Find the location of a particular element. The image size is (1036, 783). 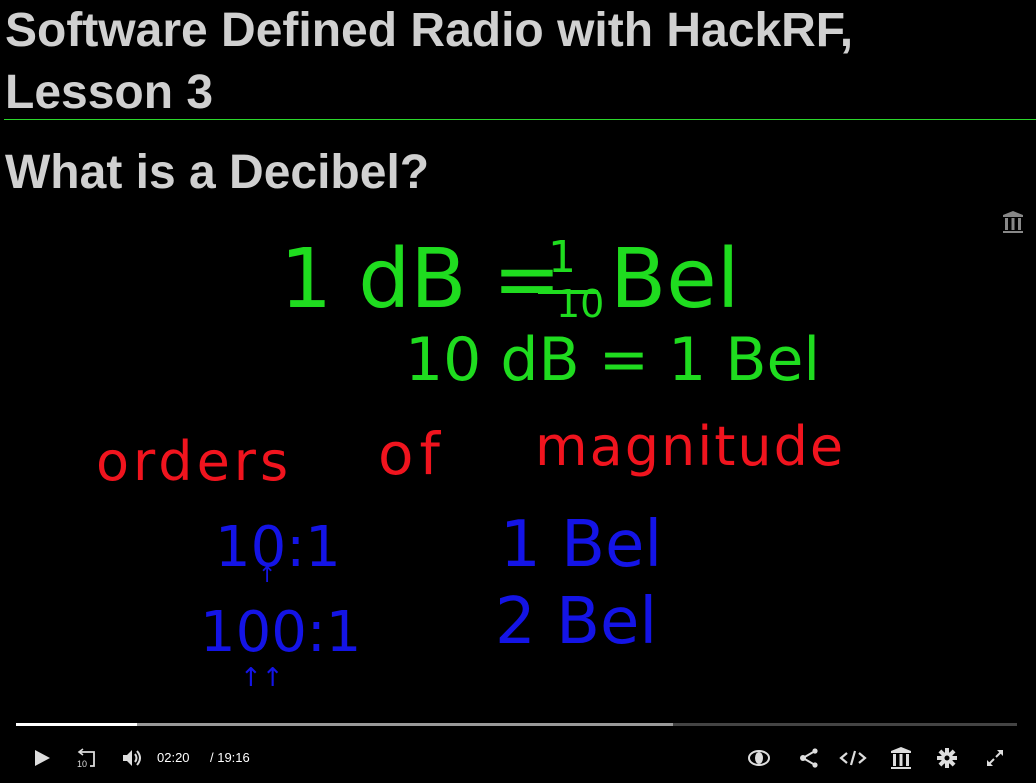

gear-icon is located at coordinates (947, 758).